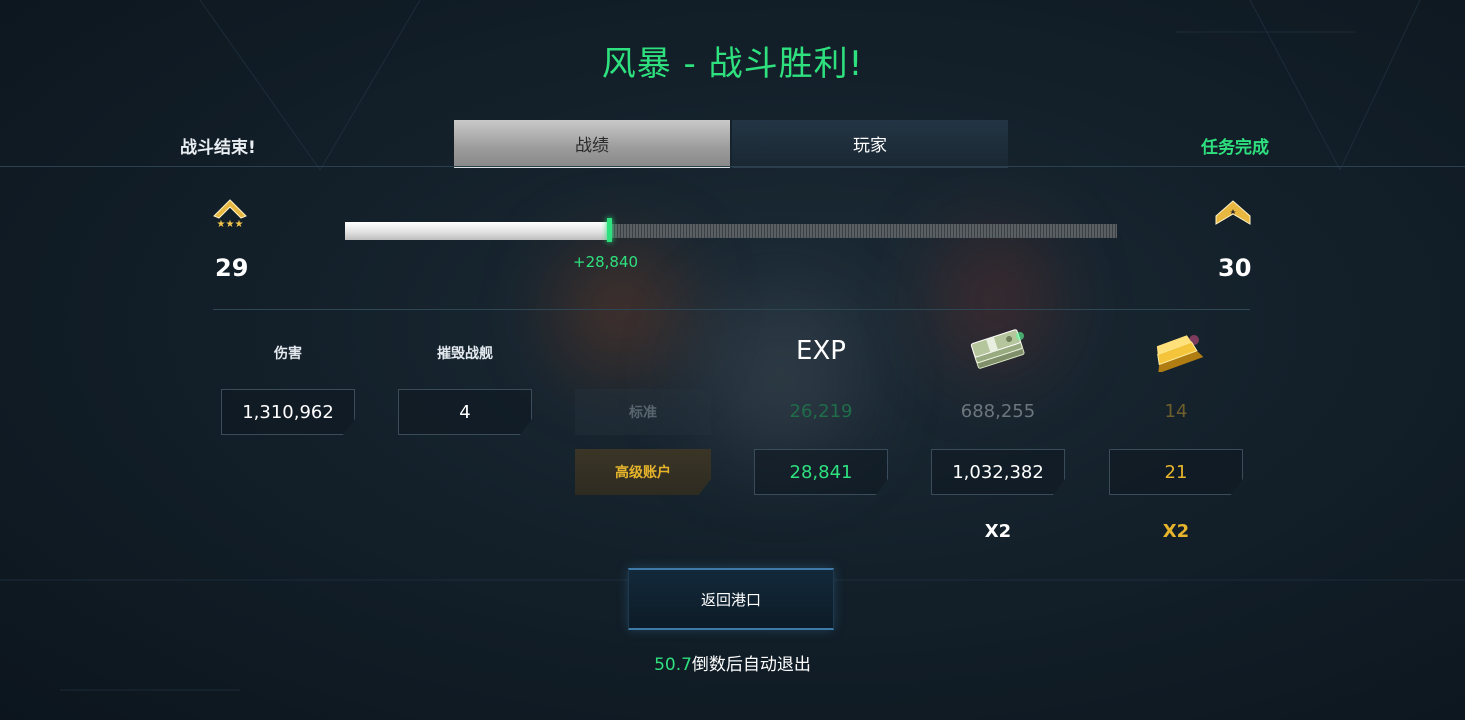 The height and width of the screenshot is (720, 1465). Describe the element at coordinates (1176, 411) in the screenshot. I see `standard-gold-value: 14` at that location.